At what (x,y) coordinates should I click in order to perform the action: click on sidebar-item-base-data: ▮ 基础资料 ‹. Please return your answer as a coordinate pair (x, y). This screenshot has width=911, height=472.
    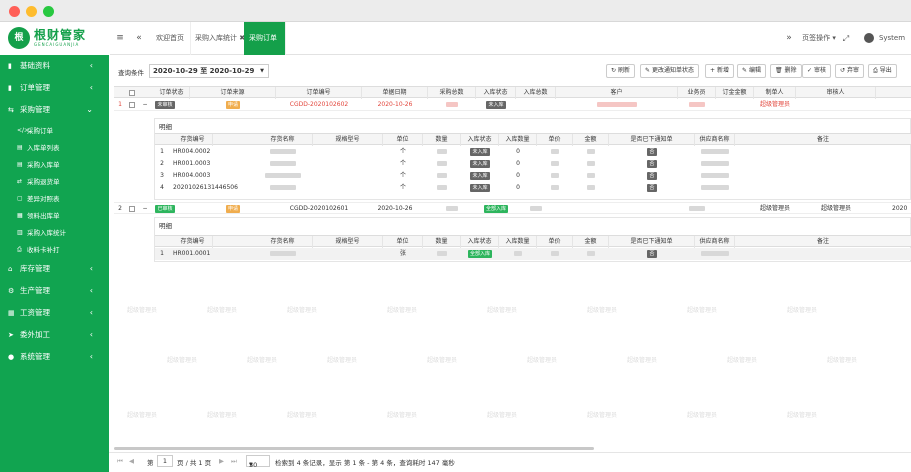
    Looking at the image, I should click on (54, 66).